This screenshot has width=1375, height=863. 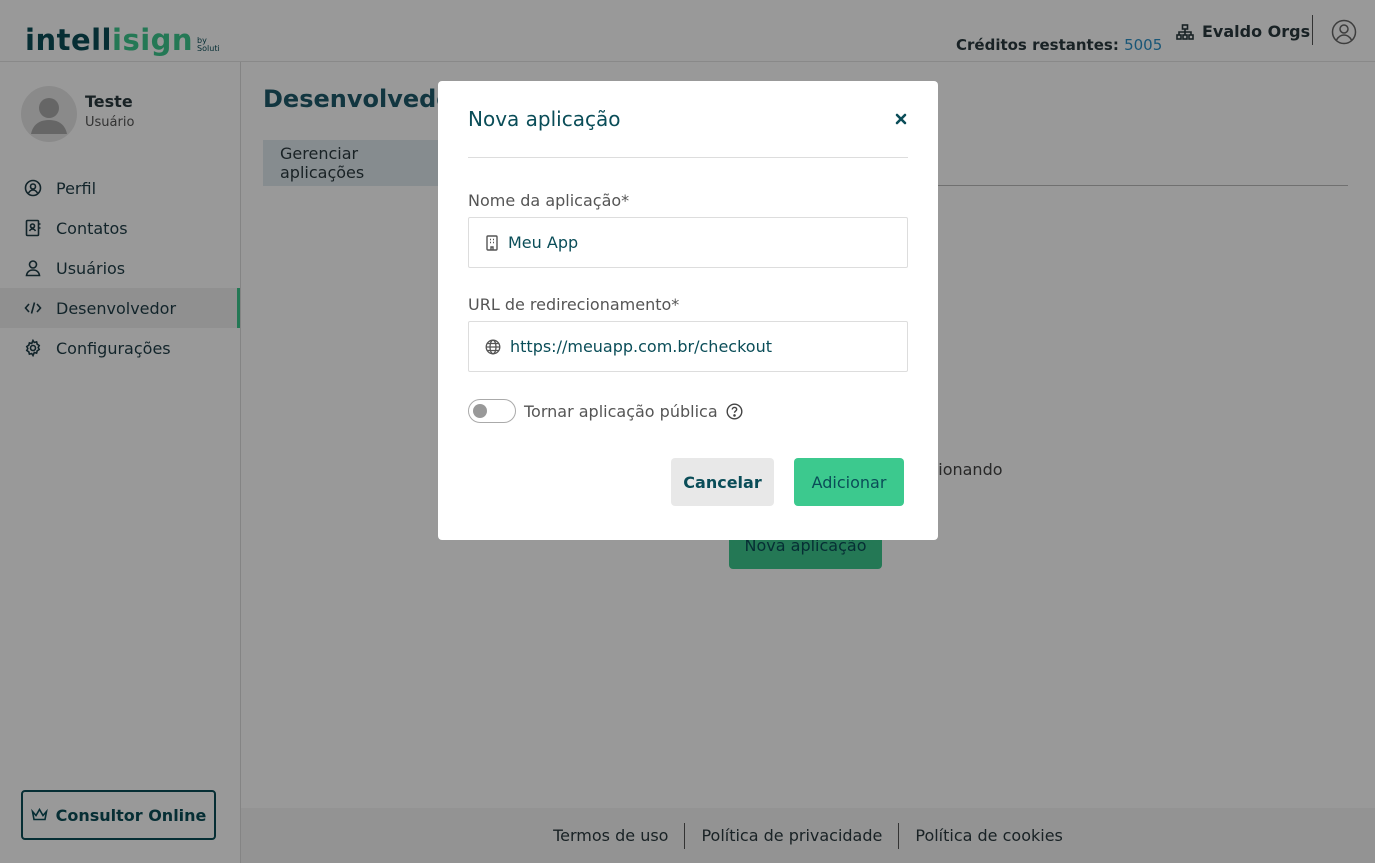 I want to click on toggle-knob, so click(x=480, y=411).